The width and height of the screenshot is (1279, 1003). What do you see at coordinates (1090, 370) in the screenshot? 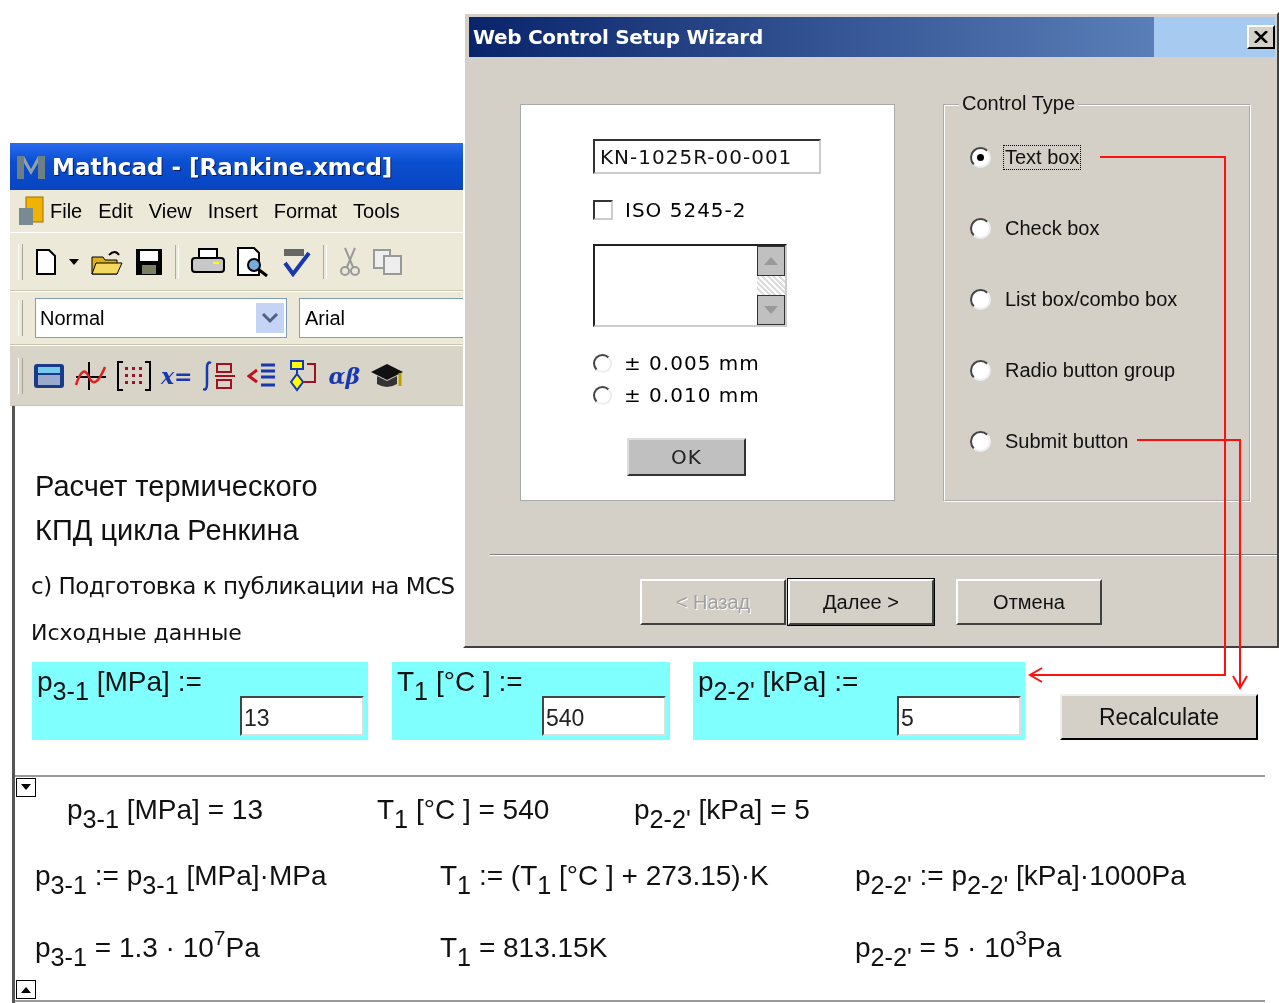
I see `radio-label: Radio button group` at bounding box center [1090, 370].